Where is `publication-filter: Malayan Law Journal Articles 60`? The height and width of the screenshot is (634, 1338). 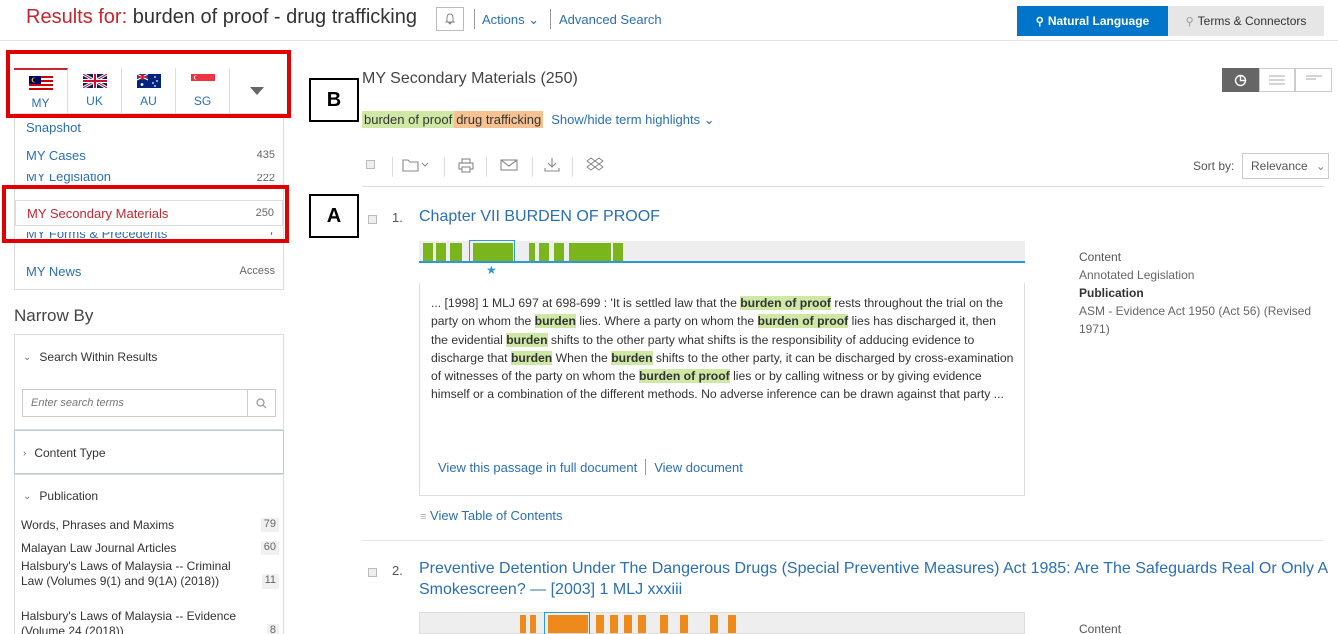 publication-filter: Malayan Law Journal Articles 60 is located at coordinates (150, 548).